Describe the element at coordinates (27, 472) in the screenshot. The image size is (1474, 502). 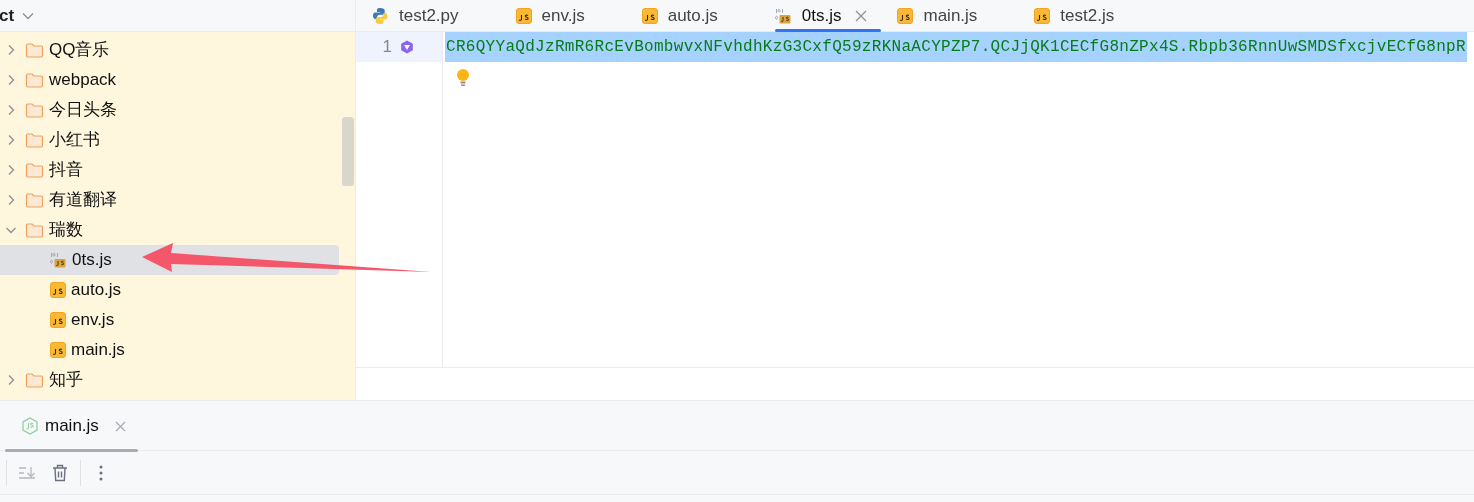
I see `scroll-to-end-icon` at that location.